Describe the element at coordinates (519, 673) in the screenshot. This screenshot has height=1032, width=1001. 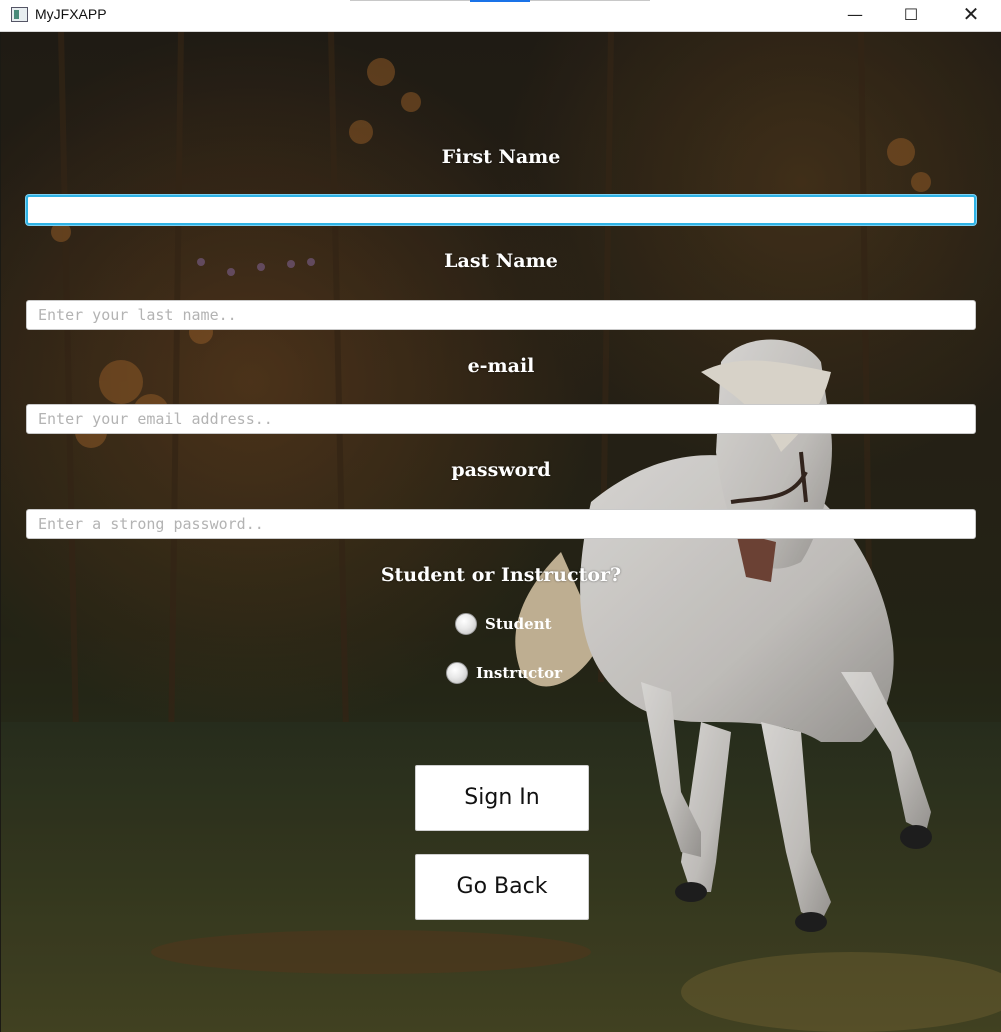
I see `radio-instructor-label: Instructor` at that location.